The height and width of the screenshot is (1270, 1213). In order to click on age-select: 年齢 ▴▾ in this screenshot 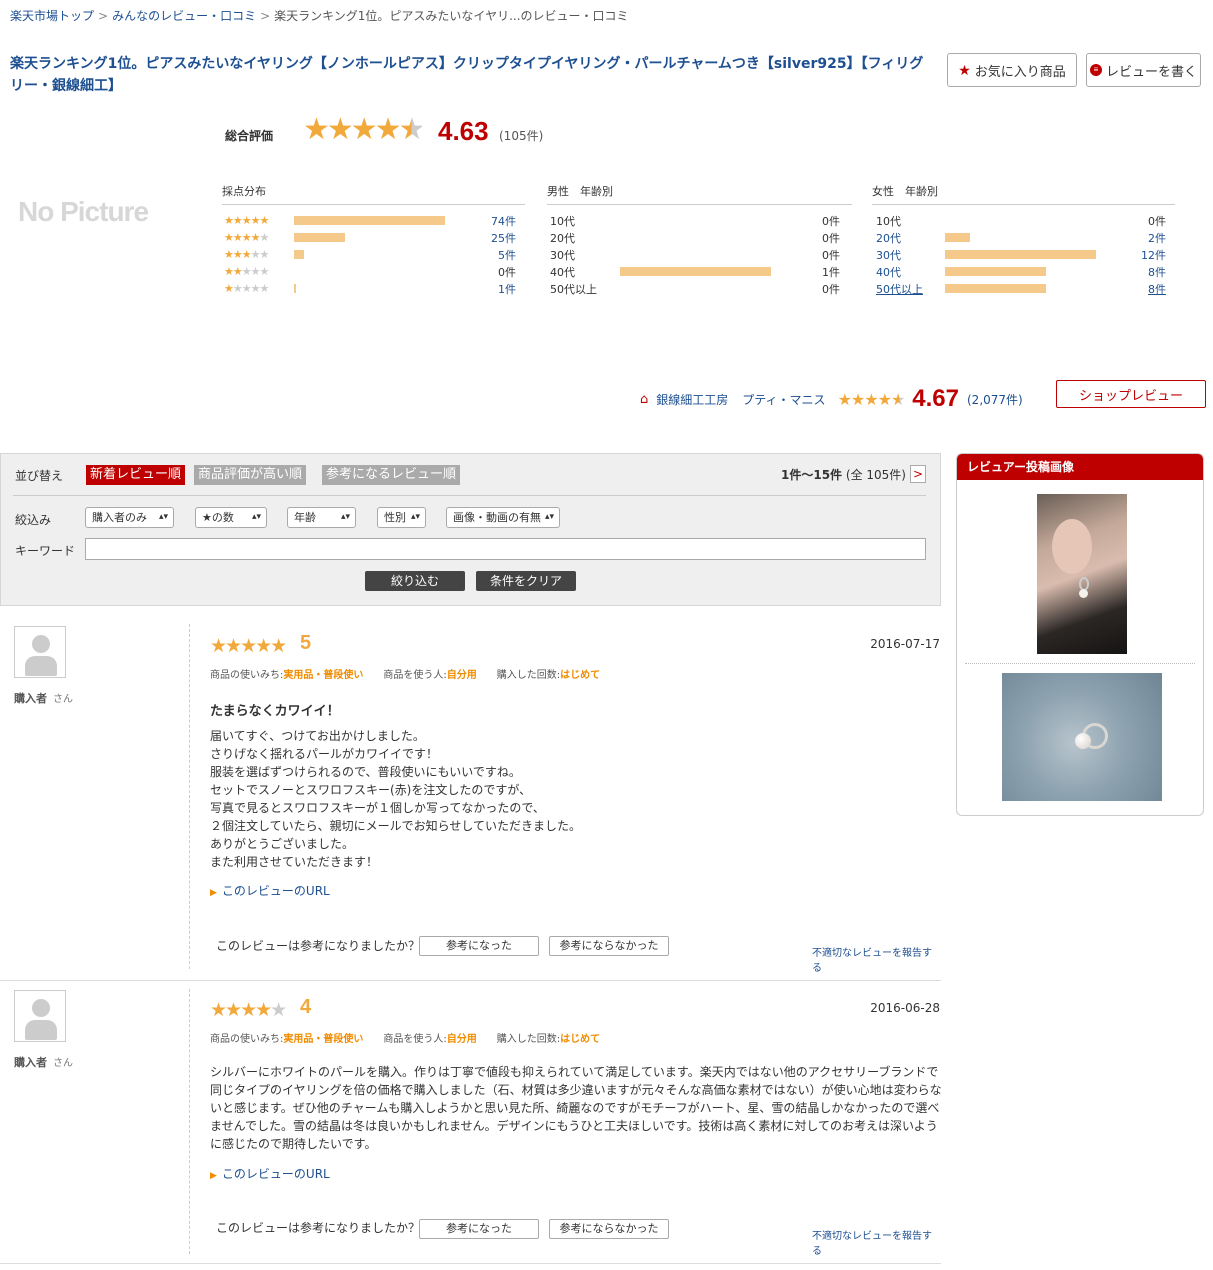, I will do `click(321, 517)`.